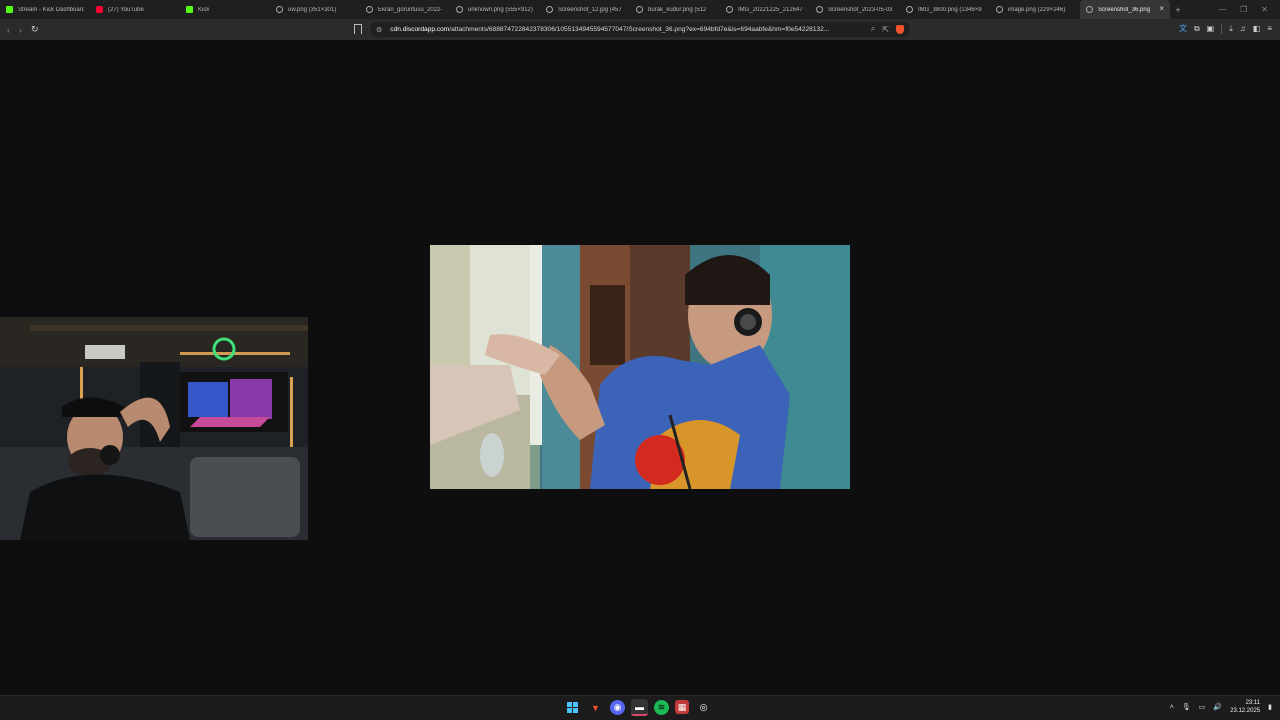  I want to click on displayed-image, so click(640, 367).